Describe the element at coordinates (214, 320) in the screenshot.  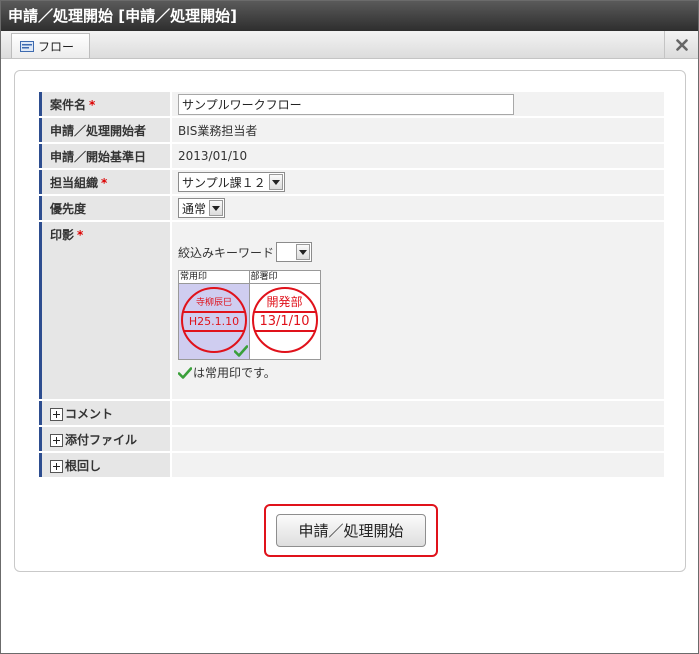
I see `personal-seal-stamp: 寺柳辰巳 H25.1.10` at that location.